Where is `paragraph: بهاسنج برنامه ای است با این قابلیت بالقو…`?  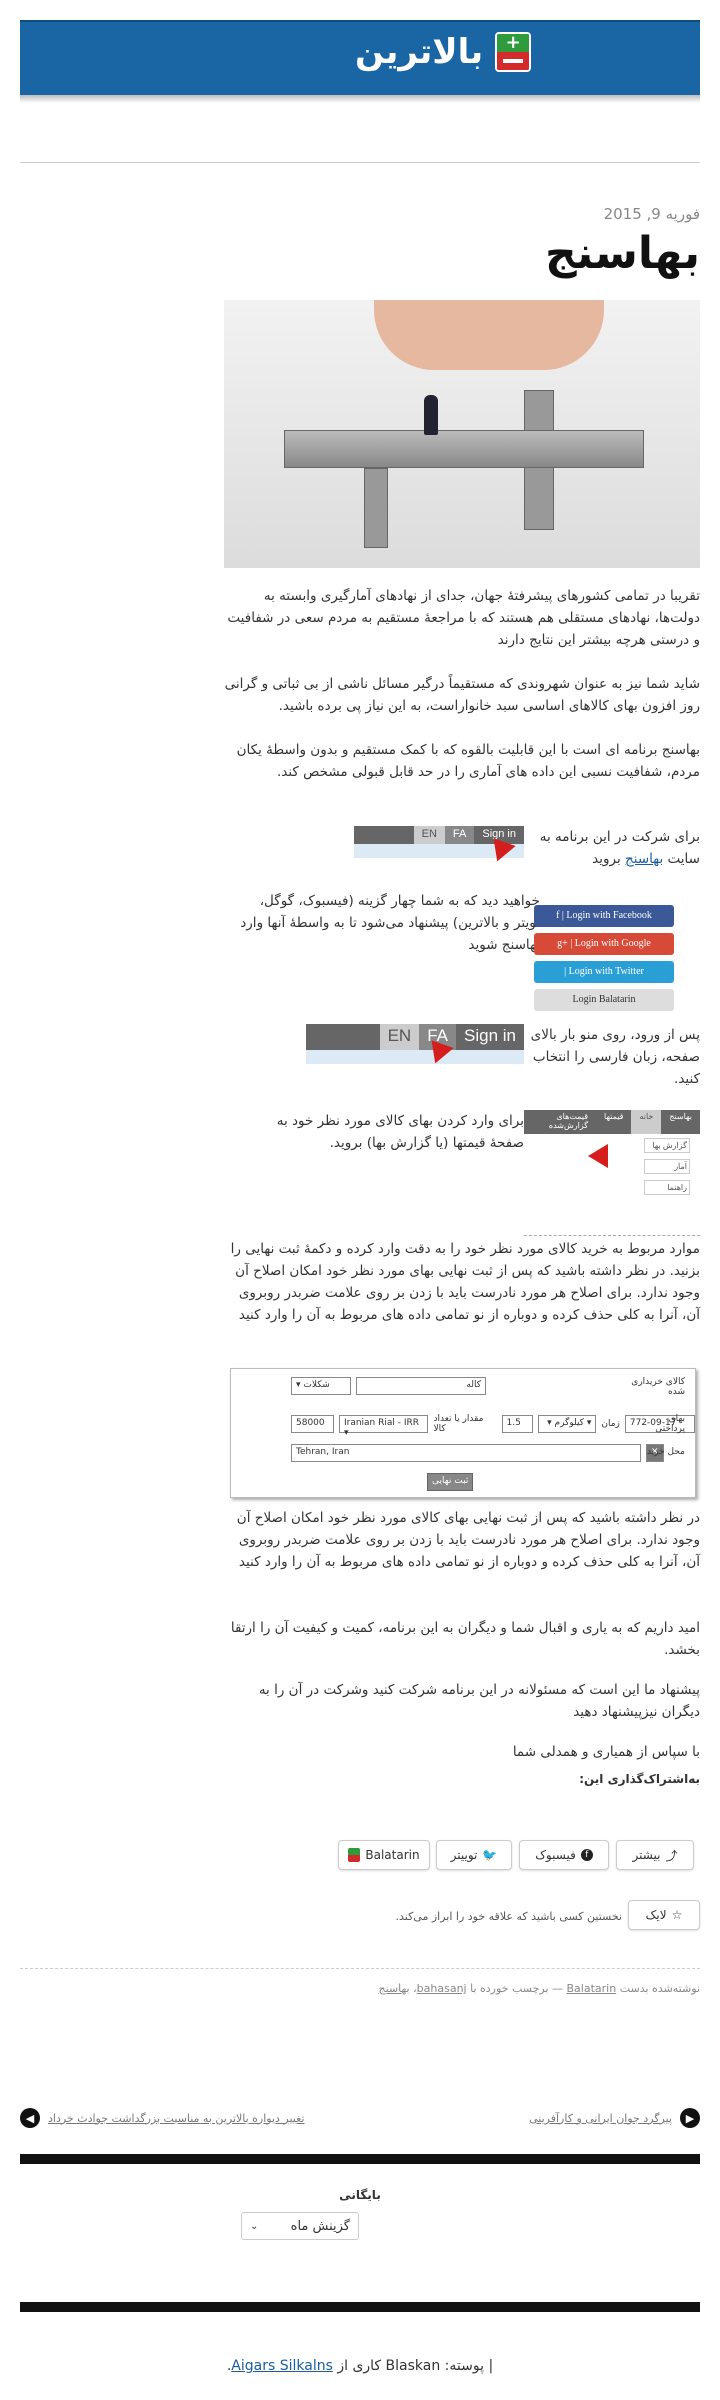
paragraph: بهاسنج برنامه ای است با این قابلیت بالقو… is located at coordinates (468, 761).